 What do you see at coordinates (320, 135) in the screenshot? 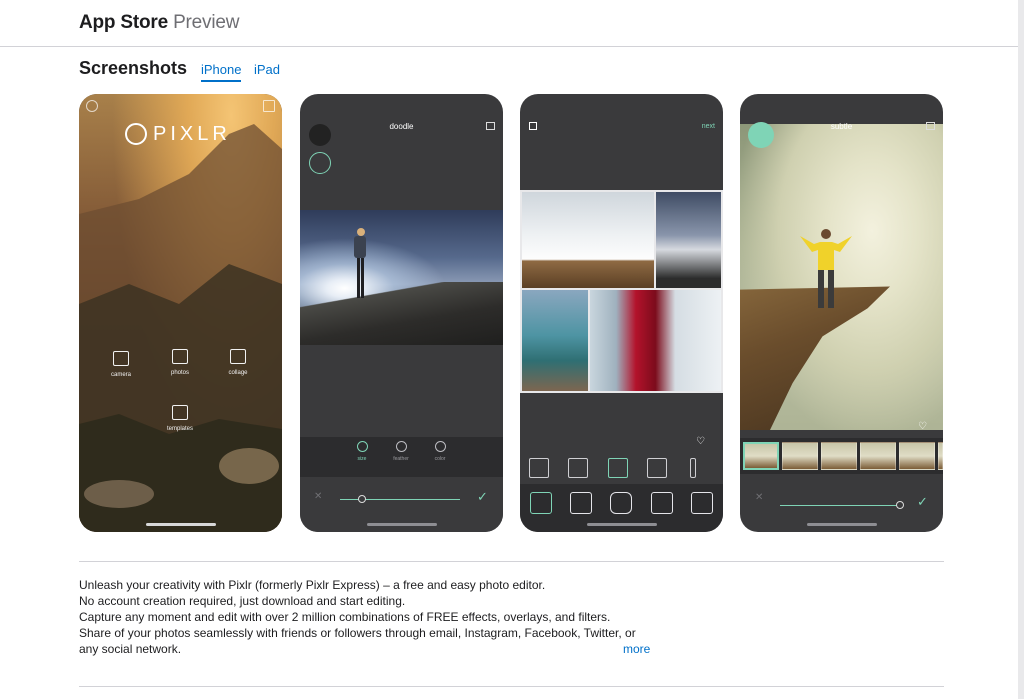
I see `brush-icon` at bounding box center [320, 135].